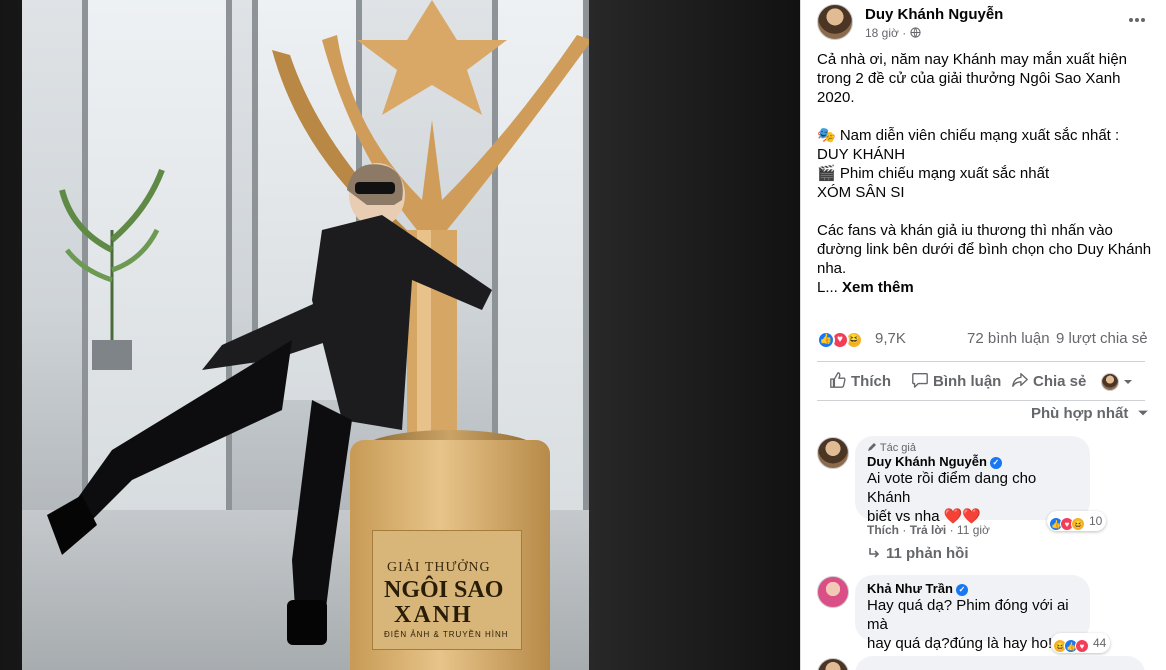 The height and width of the screenshot is (670, 1166). I want to click on haha-mini-icon: 😆, so click(1078, 524).